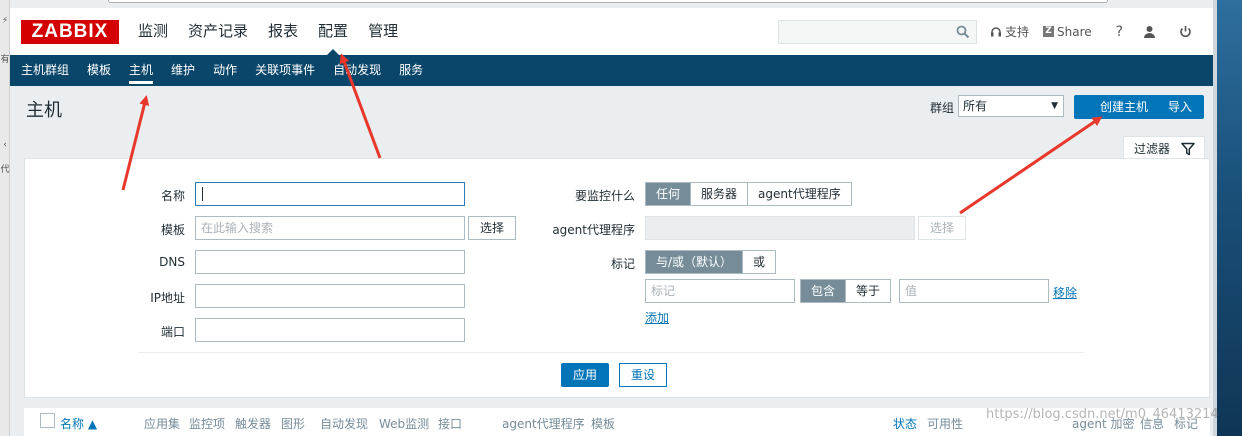 The width and height of the screenshot is (1242, 436). What do you see at coordinates (492, 228) in the screenshot?
I see `template-select-button: 选择` at bounding box center [492, 228].